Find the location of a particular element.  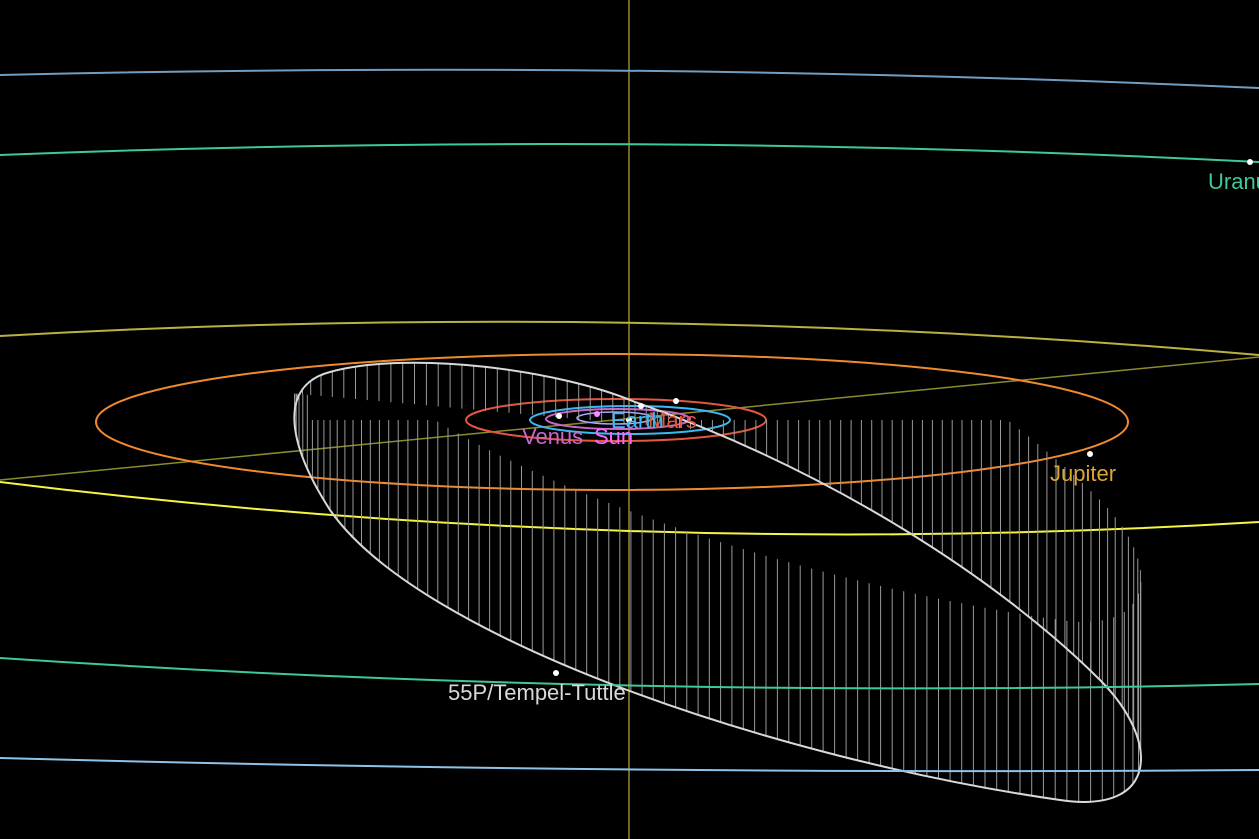

mercury-marker is located at coordinates (597, 414).